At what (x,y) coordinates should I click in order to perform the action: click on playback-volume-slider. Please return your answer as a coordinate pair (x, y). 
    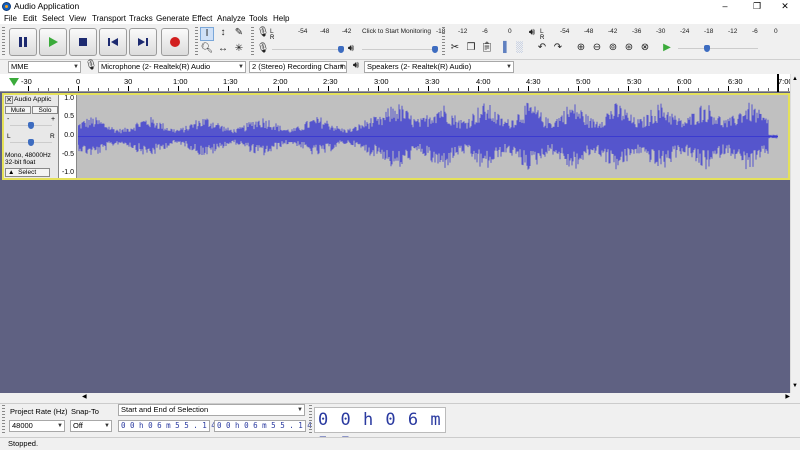
    Looking at the image, I should click on (400, 50).